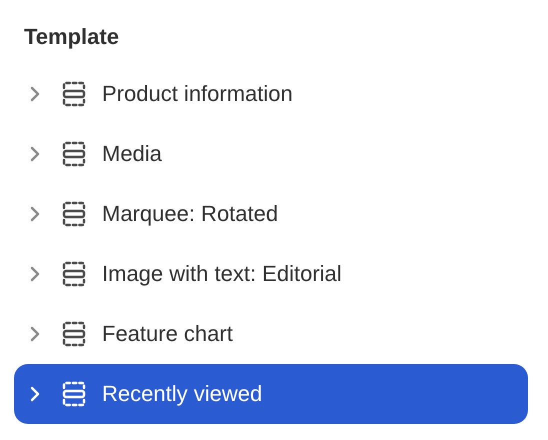 The height and width of the screenshot is (440, 548). What do you see at coordinates (271, 394) in the screenshot?
I see `template-section-item: Recently viewed` at bounding box center [271, 394].